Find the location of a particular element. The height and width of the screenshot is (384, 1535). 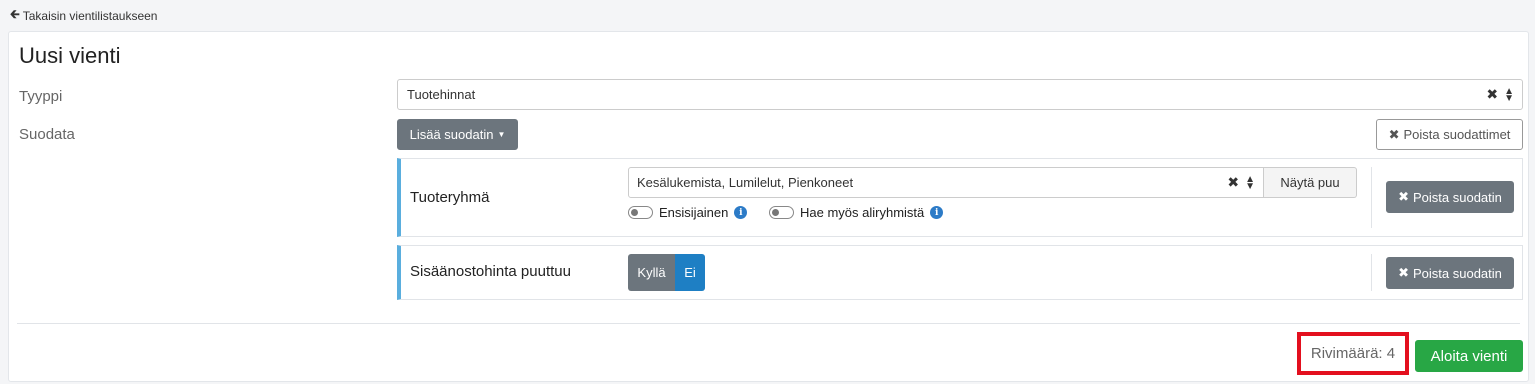

clear-filters-button: ✖ Poista suodattimet is located at coordinates (1449, 134).